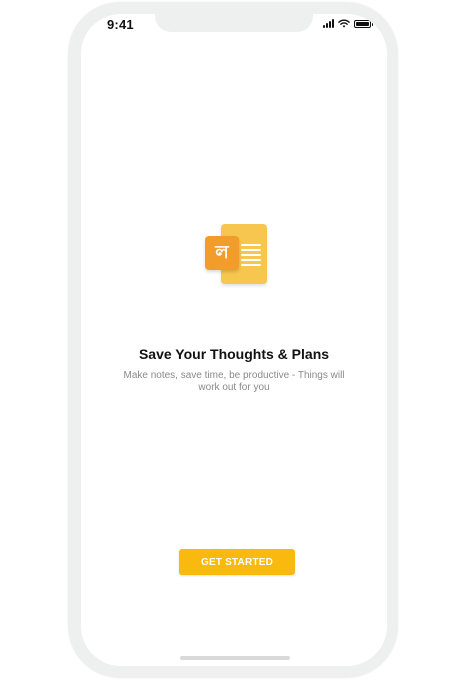 Image resolution: width=464 pixels, height=680 pixels. What do you see at coordinates (235, 658) in the screenshot?
I see `home-indicator` at bounding box center [235, 658].